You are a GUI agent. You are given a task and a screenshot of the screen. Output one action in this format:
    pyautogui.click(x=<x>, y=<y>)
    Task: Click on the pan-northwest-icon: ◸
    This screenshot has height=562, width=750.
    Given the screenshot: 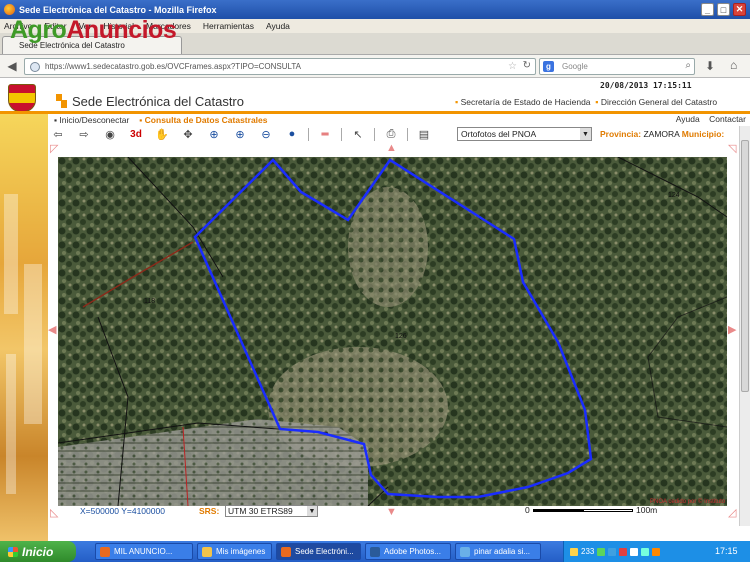 What is the action you would take?
    pyautogui.click(x=54, y=148)
    